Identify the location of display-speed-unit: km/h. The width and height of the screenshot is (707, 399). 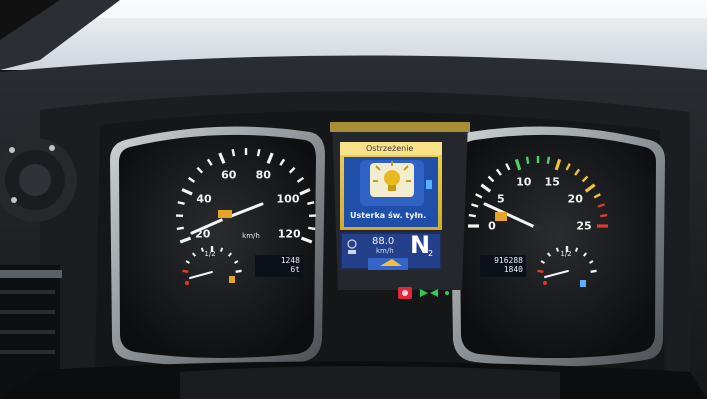
(385, 251).